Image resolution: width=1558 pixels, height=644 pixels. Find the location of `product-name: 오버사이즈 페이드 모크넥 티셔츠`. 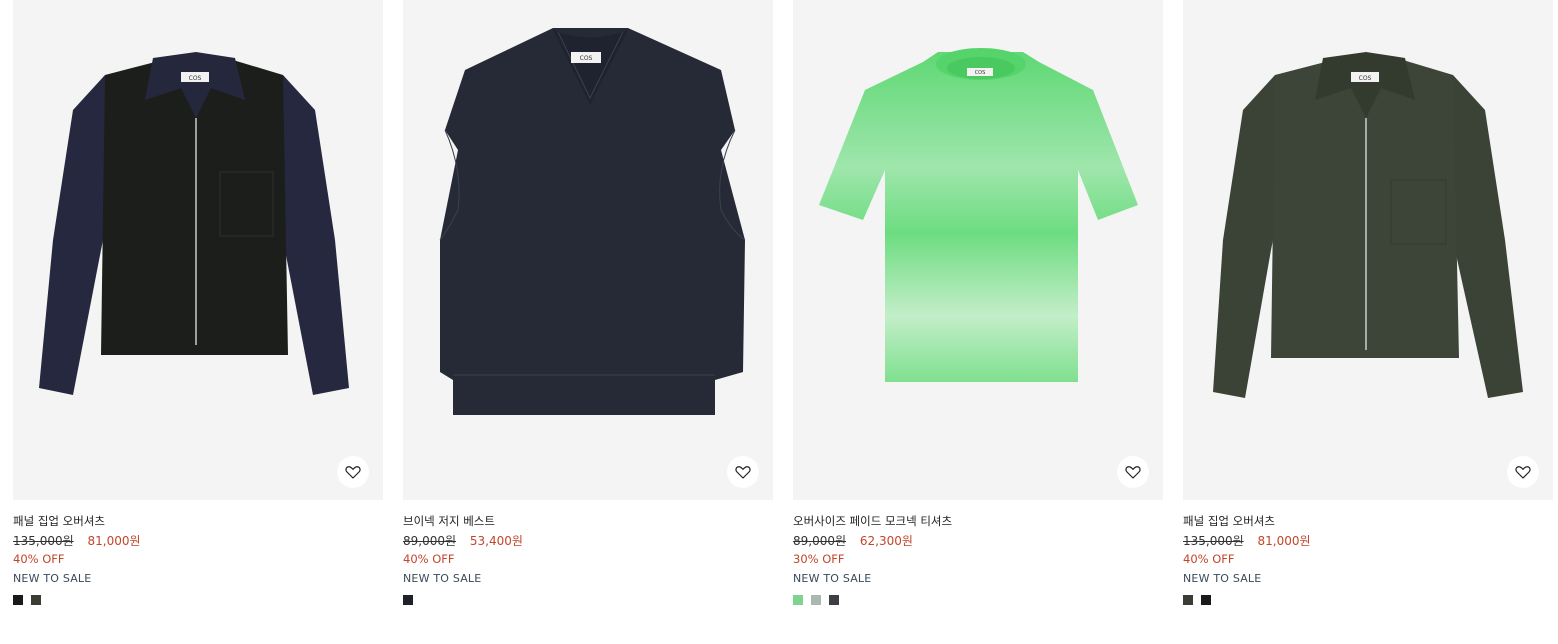

product-name: 오버사이즈 페이드 모크넥 티셔츠 is located at coordinates (872, 521).